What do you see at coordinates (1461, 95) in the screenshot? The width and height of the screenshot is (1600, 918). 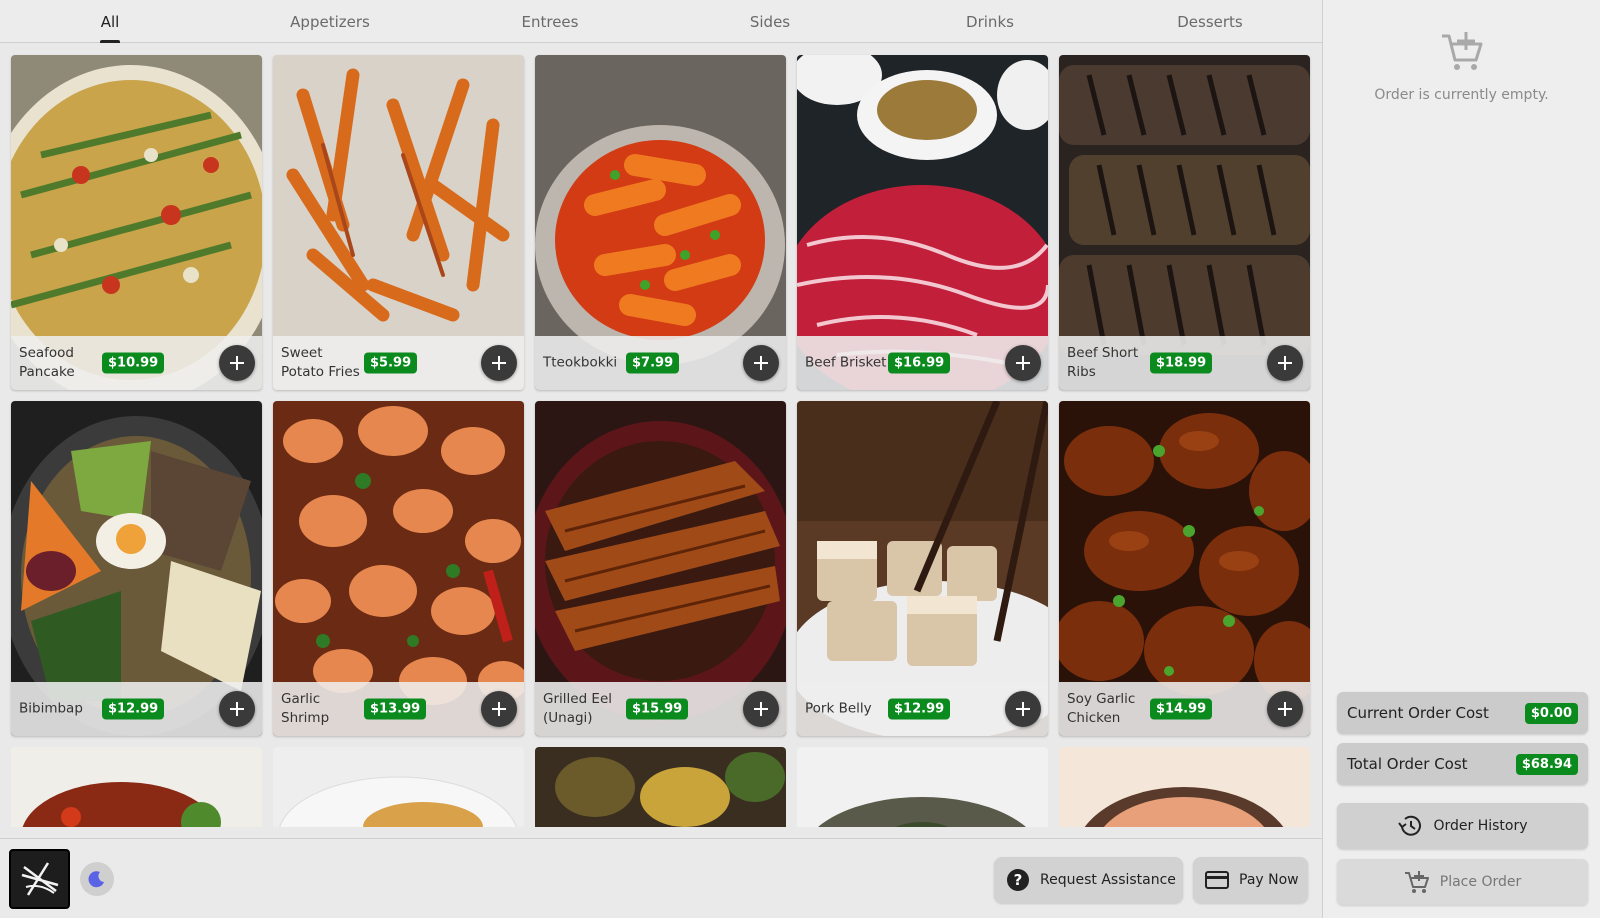 I see `empty-order-message: Order is currently empty.` at bounding box center [1461, 95].